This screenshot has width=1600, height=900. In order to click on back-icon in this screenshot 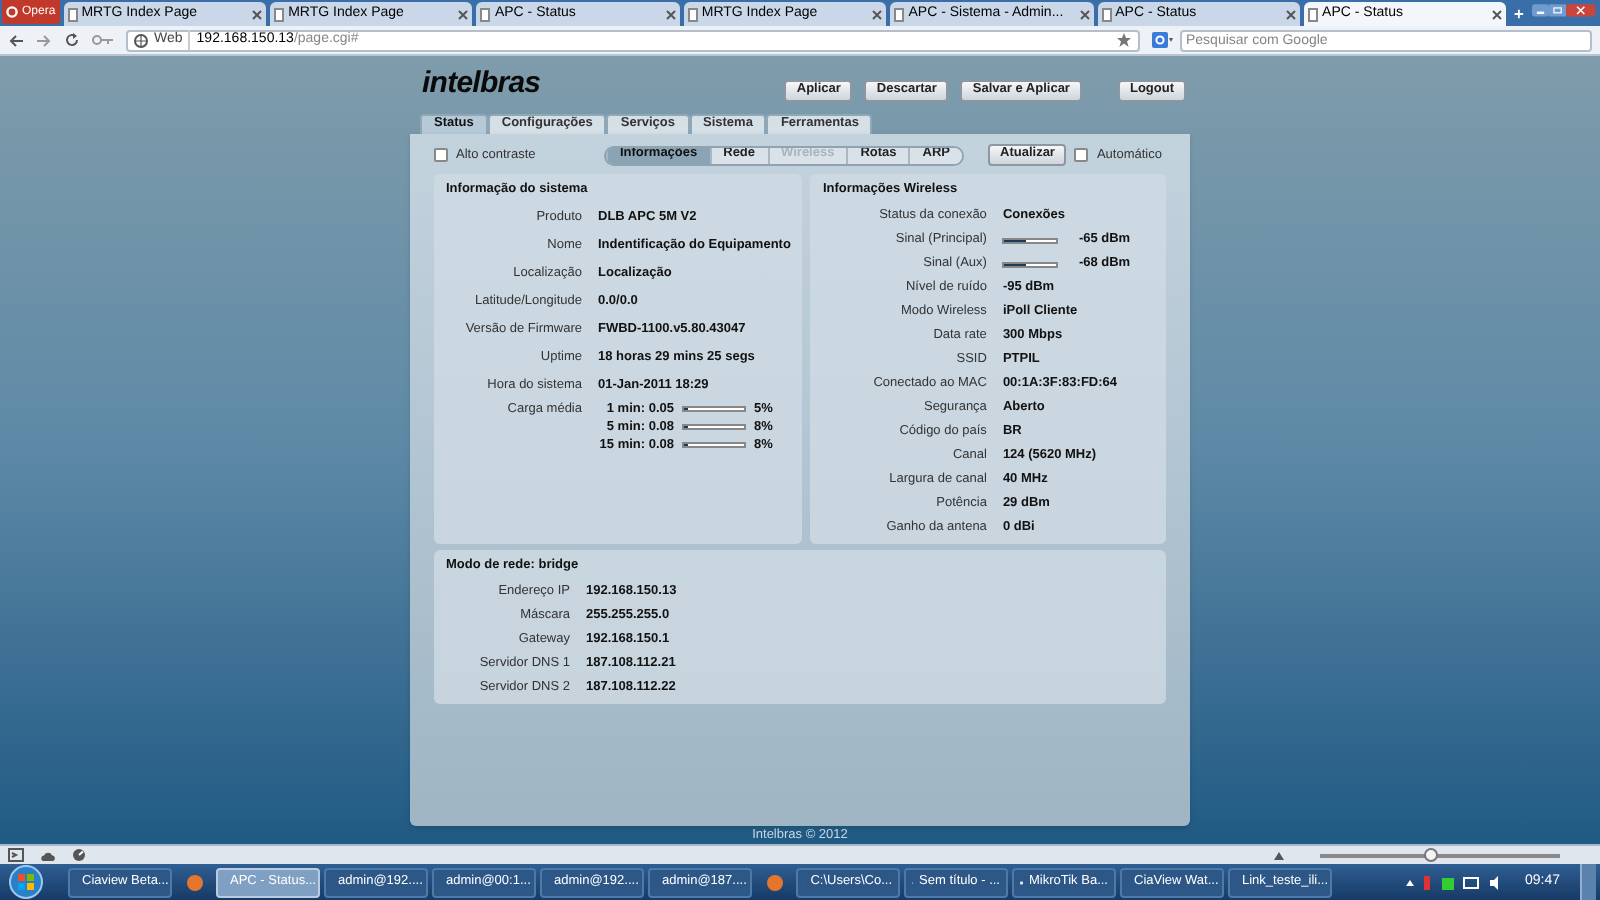, I will do `click(16, 40)`.